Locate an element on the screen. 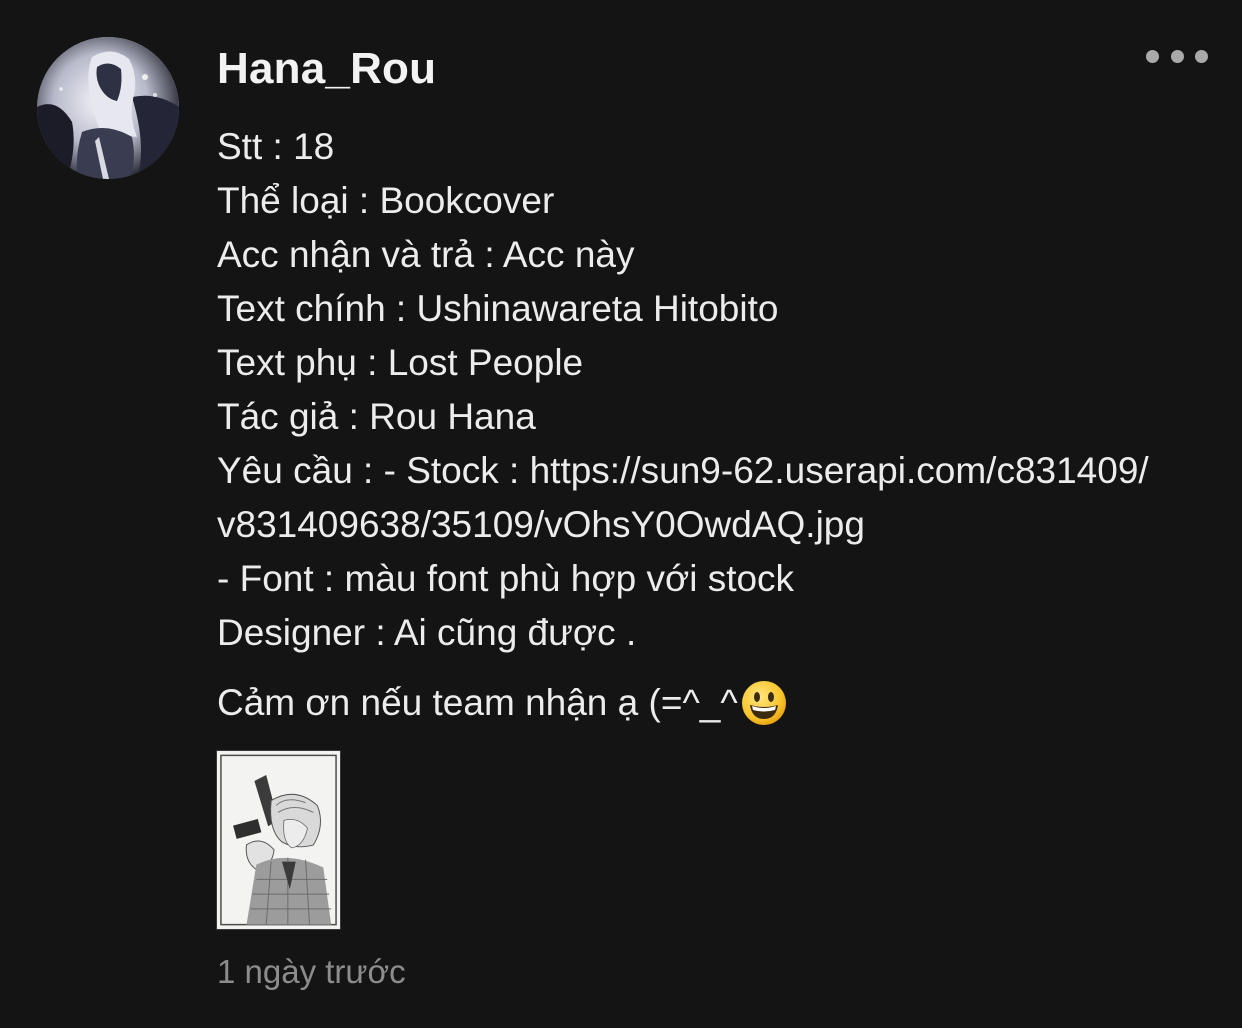 This screenshot has height=1028, width=1242. username: Hana_Rou is located at coordinates (326, 69).